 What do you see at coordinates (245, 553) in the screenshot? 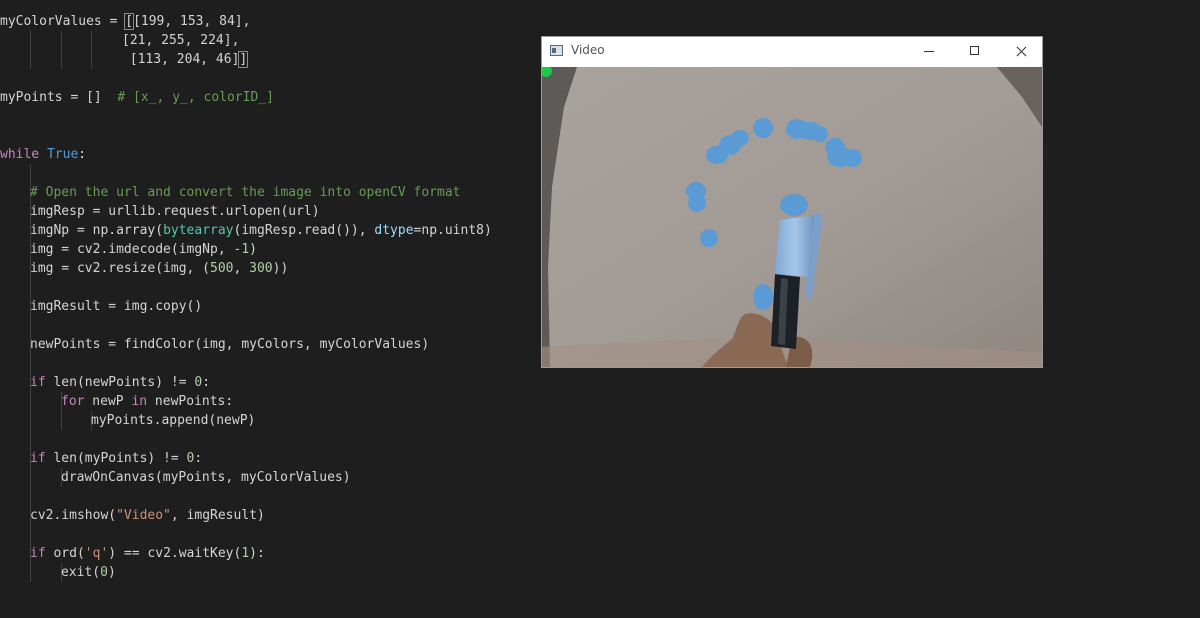
I see `number-token: 1` at bounding box center [245, 553].